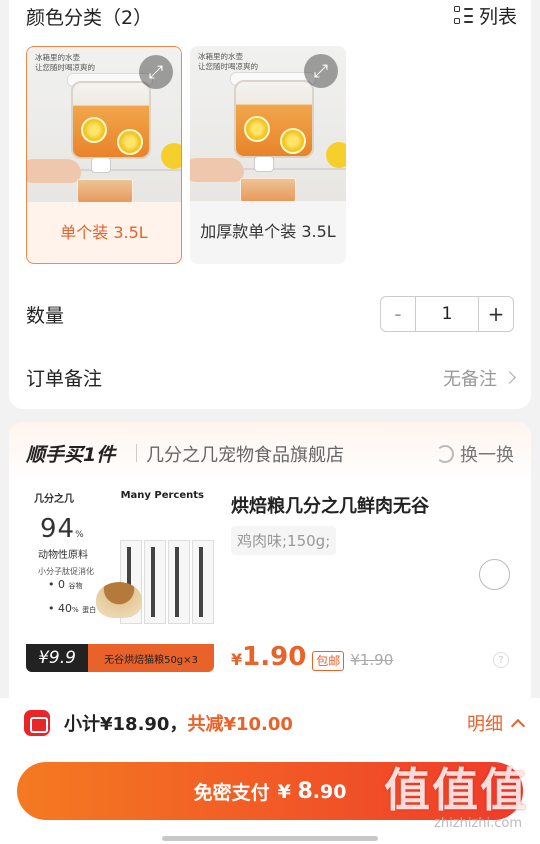 The height and width of the screenshot is (844, 540). Describe the element at coordinates (245, 454) in the screenshot. I see `store-name: 几分之几宠物食品旗舰店` at that location.